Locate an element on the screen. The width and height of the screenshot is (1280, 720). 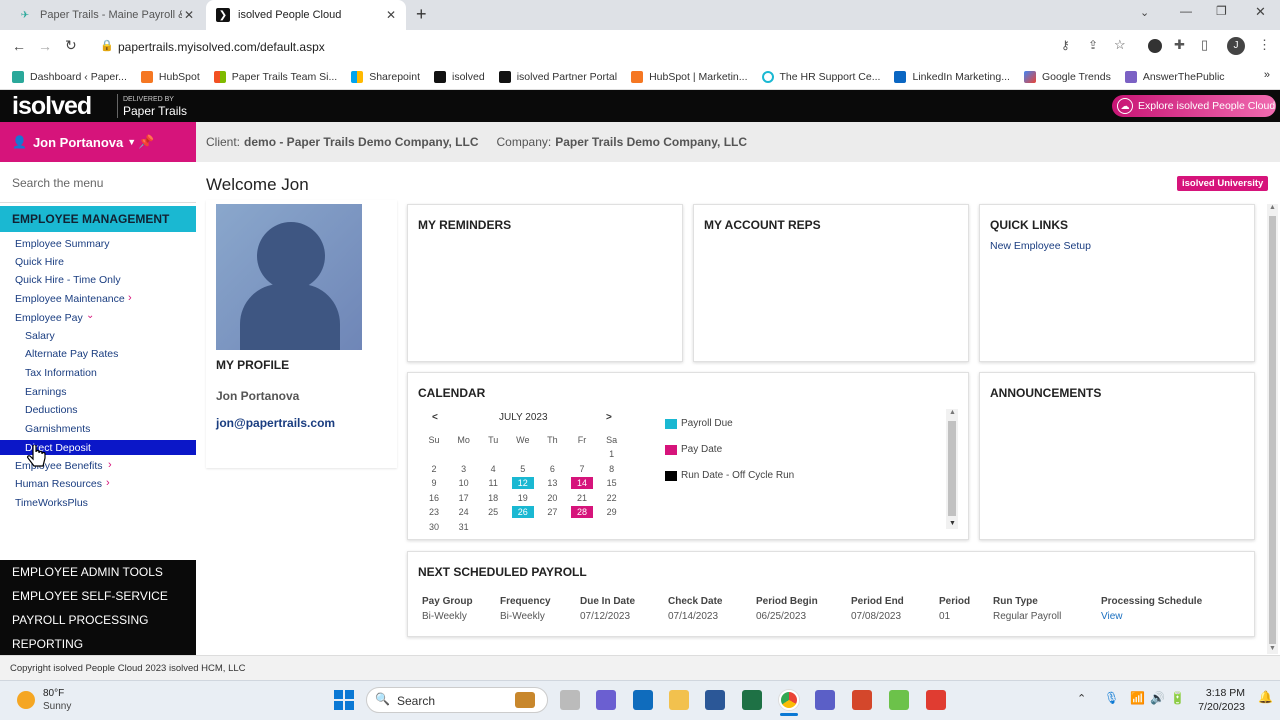
taskbar-search: 🔍 Search is located at coordinates (457, 700).